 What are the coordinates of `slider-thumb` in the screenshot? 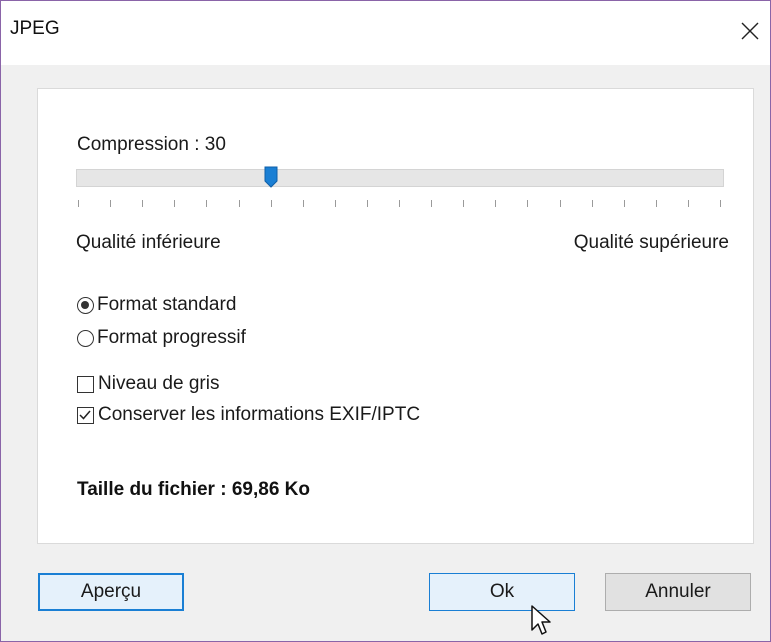 It's located at (271, 177).